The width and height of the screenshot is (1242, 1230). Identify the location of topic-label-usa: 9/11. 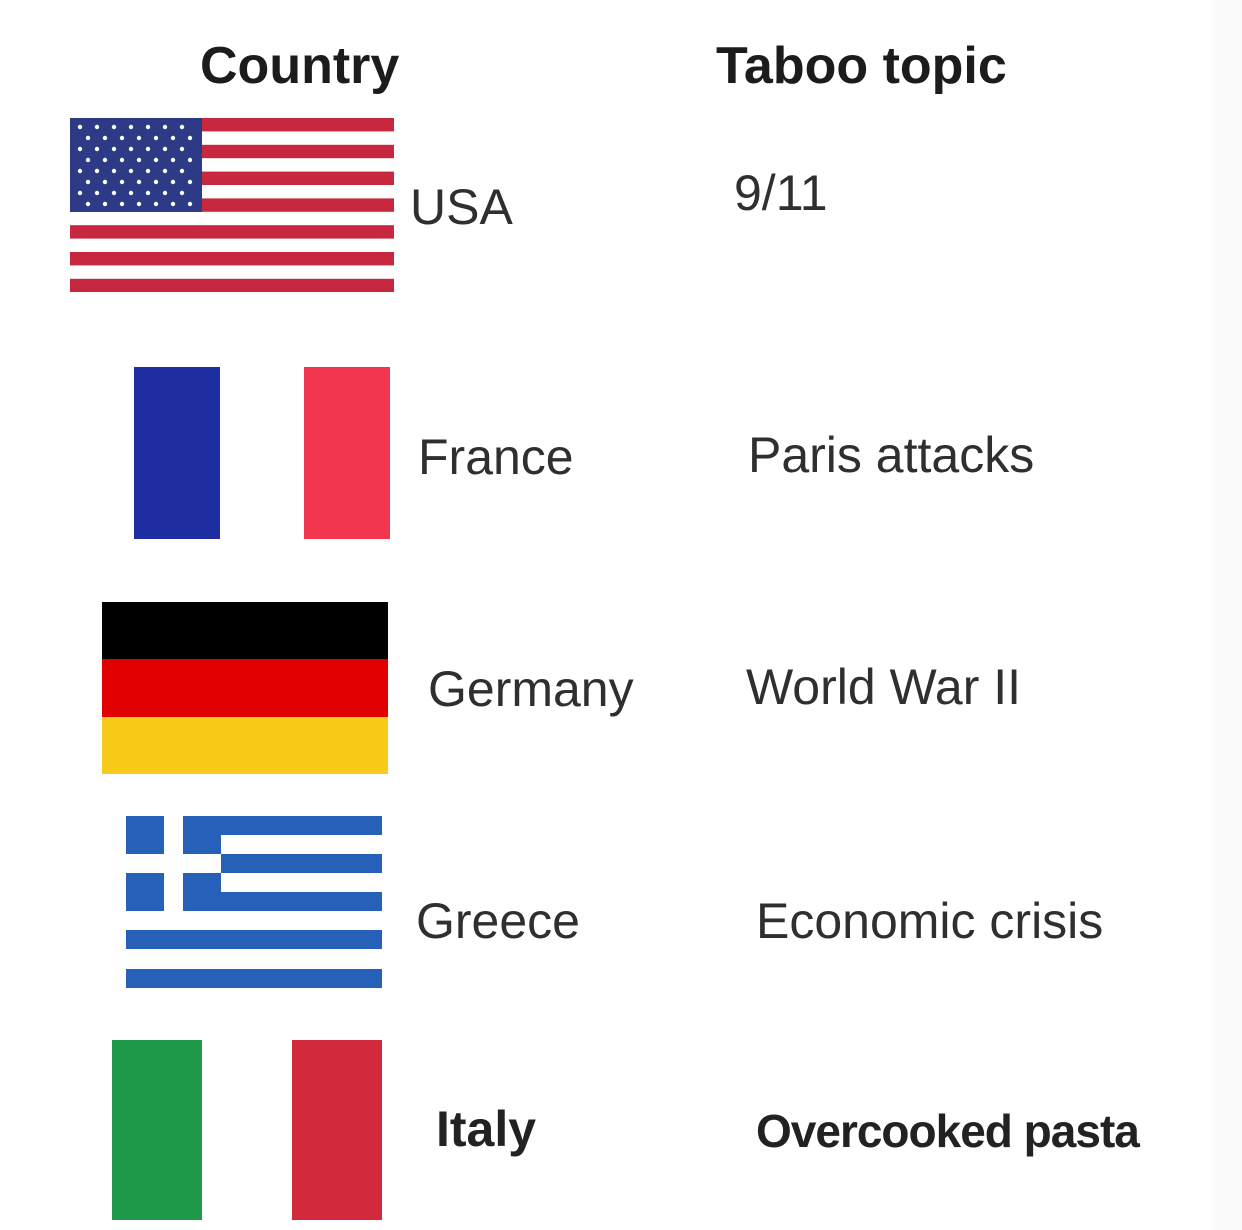
(781, 193).